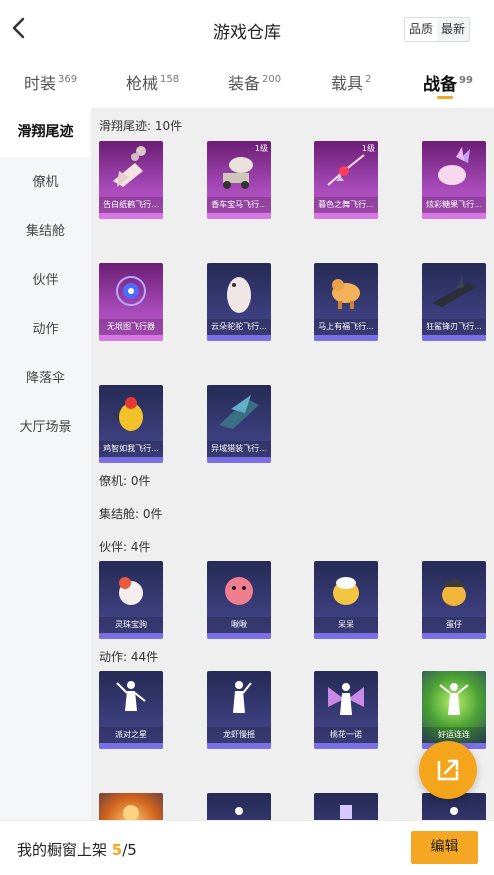  Describe the element at coordinates (40, 83) in the screenshot. I see `tab-label: 时装` at that location.